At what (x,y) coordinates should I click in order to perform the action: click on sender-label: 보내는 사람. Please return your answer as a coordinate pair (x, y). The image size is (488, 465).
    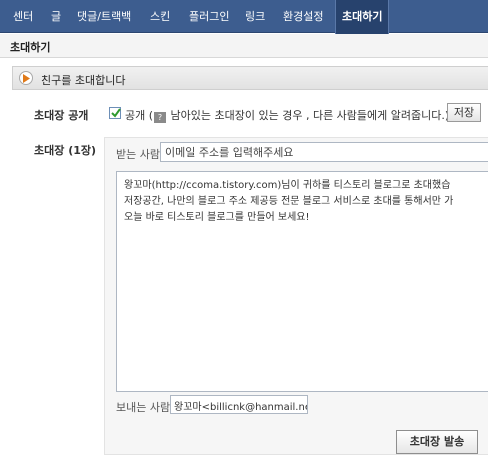
    Looking at the image, I should click on (143, 407).